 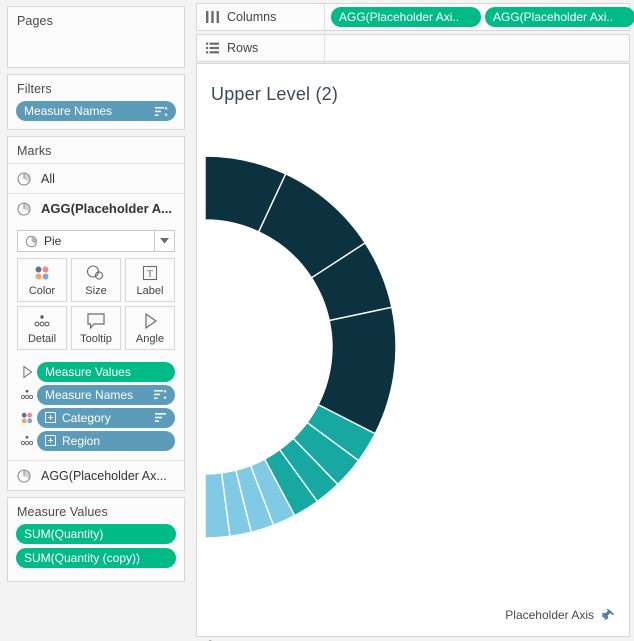 What do you see at coordinates (252, 17) in the screenshot?
I see `columns-shelf-label: Columns` at bounding box center [252, 17].